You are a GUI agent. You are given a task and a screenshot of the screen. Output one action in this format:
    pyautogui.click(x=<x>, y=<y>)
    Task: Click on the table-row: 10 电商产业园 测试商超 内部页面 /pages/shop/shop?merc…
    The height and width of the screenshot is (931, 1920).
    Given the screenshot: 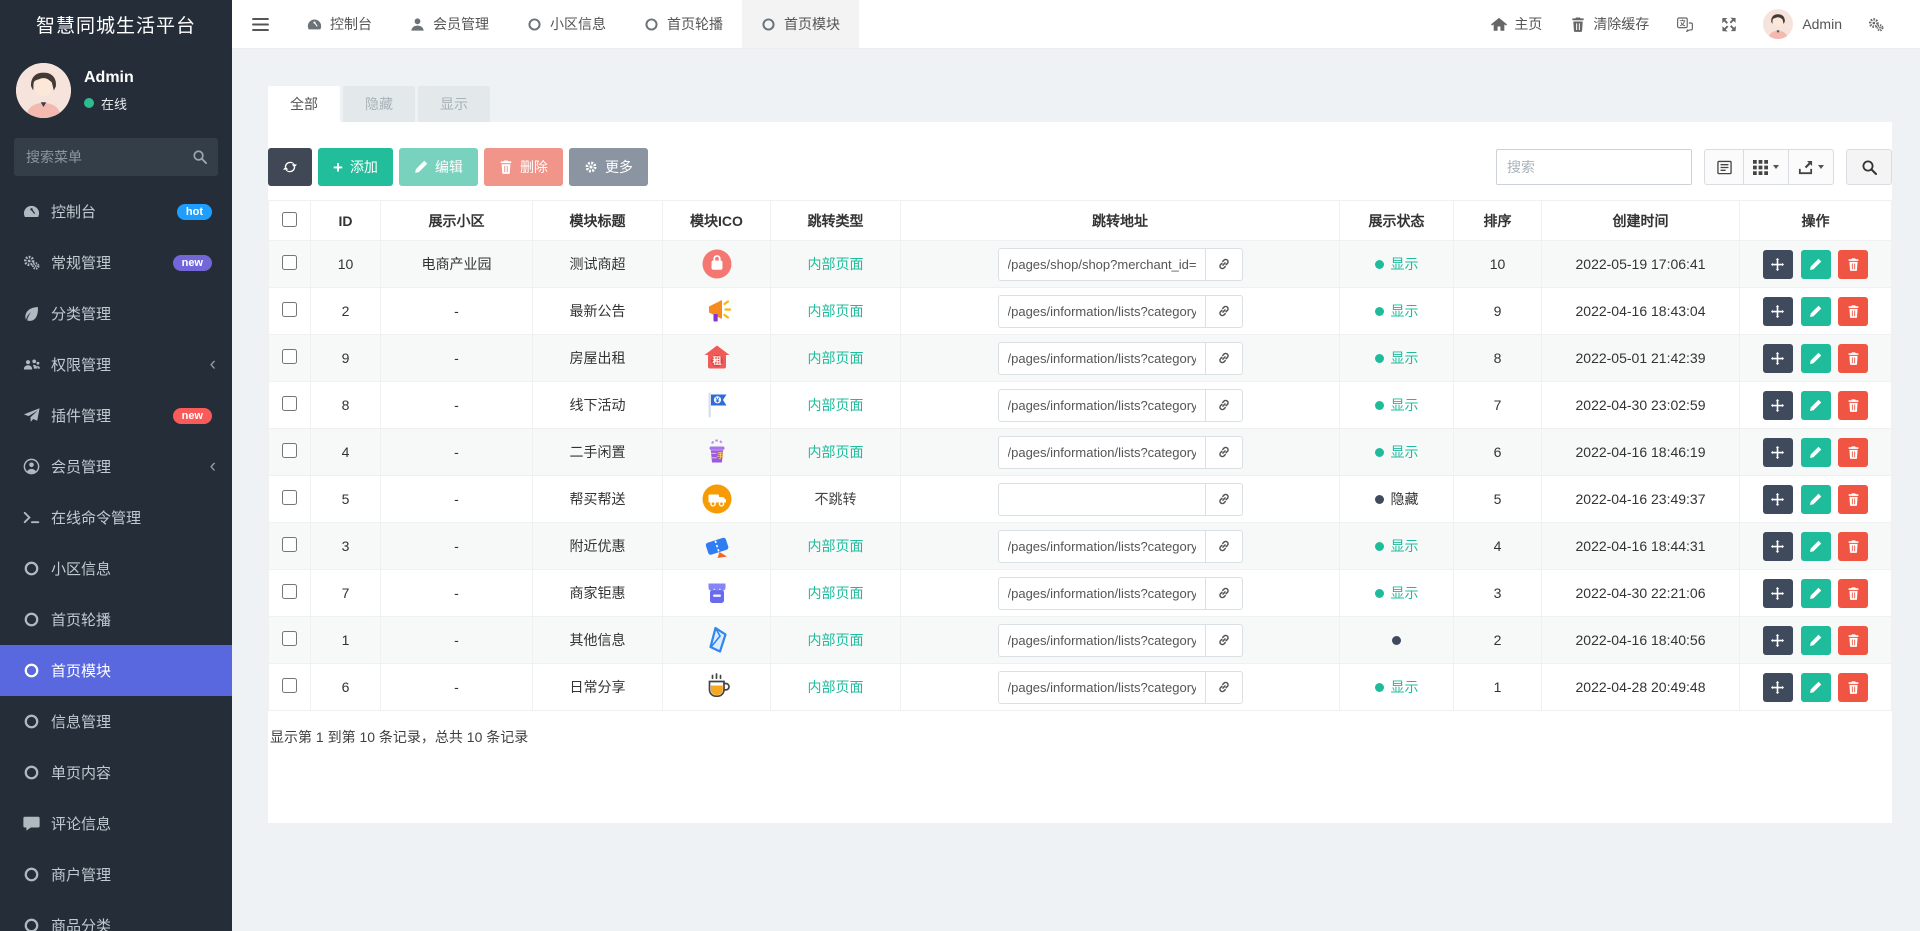 What is the action you would take?
    pyautogui.click(x=1080, y=264)
    